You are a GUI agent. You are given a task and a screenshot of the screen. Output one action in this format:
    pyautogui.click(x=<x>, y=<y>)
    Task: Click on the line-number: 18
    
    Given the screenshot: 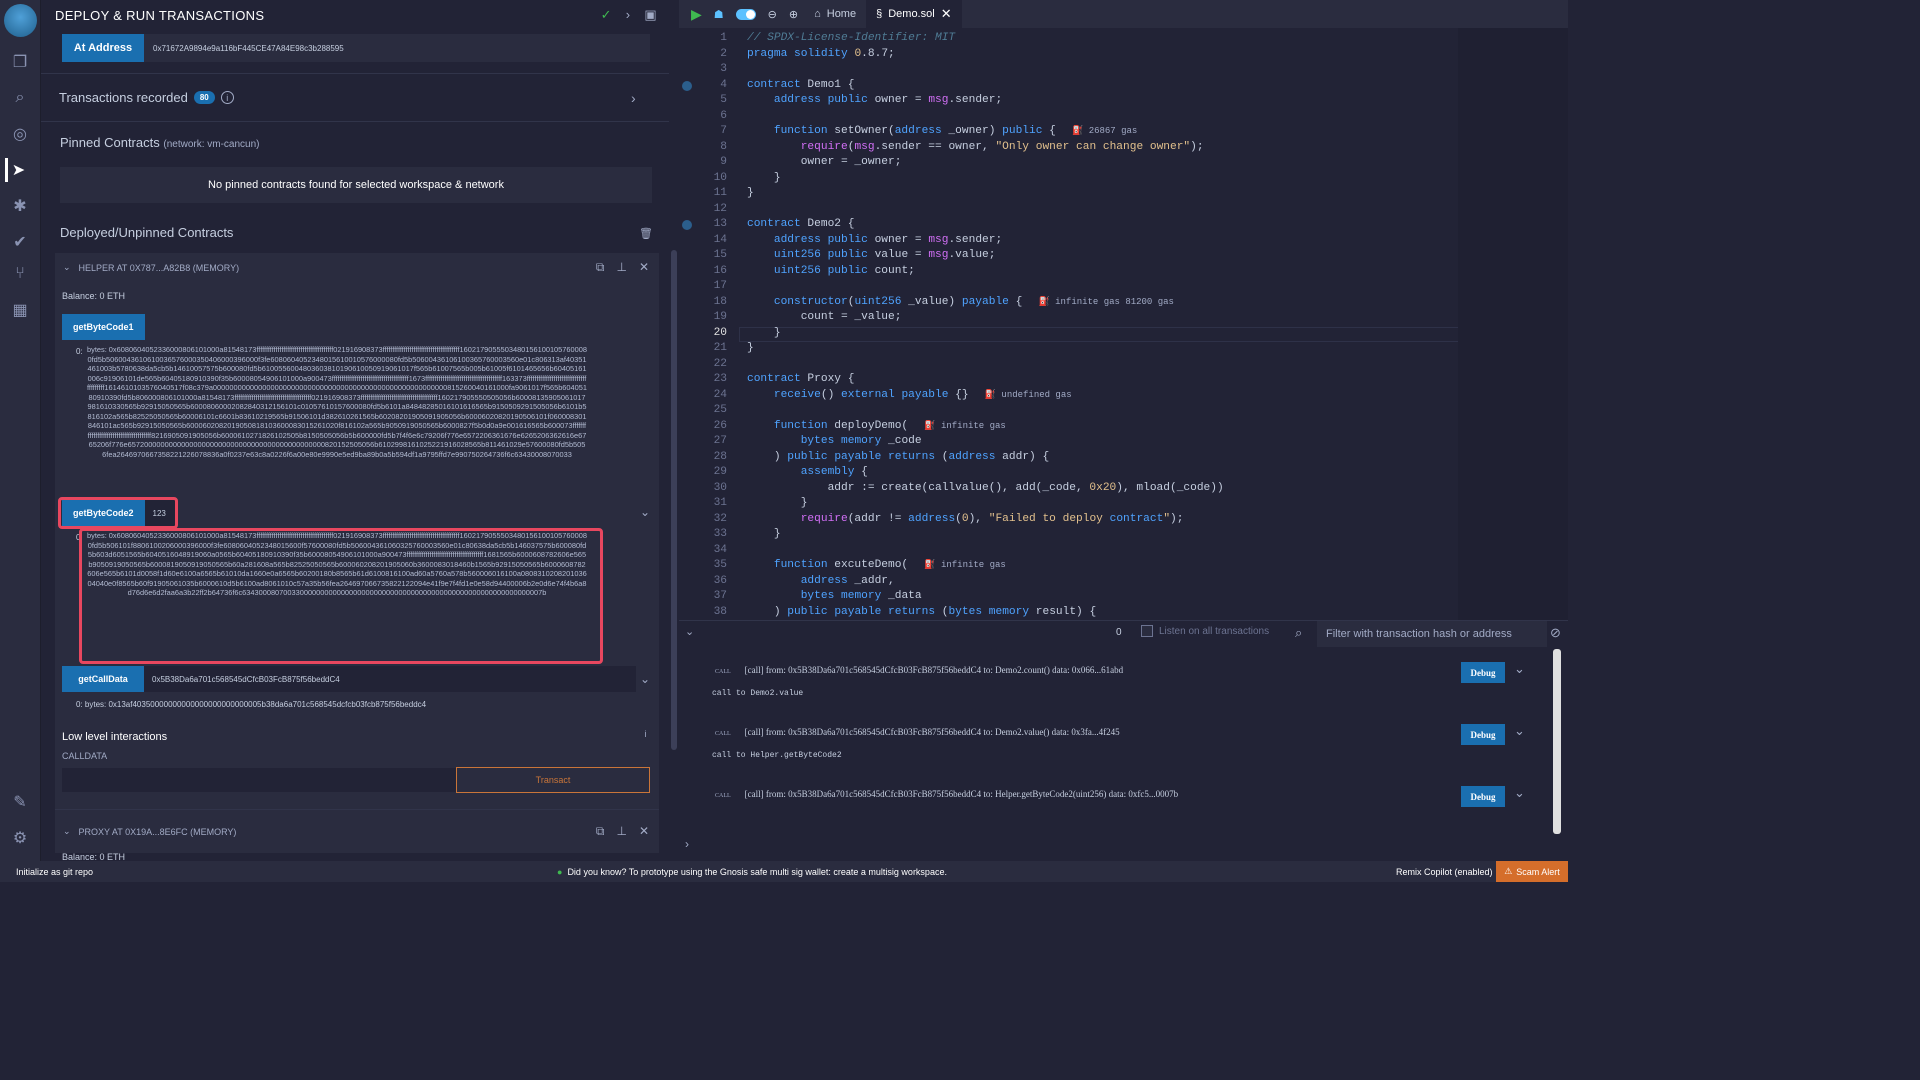 What is the action you would take?
    pyautogui.click(x=720, y=301)
    